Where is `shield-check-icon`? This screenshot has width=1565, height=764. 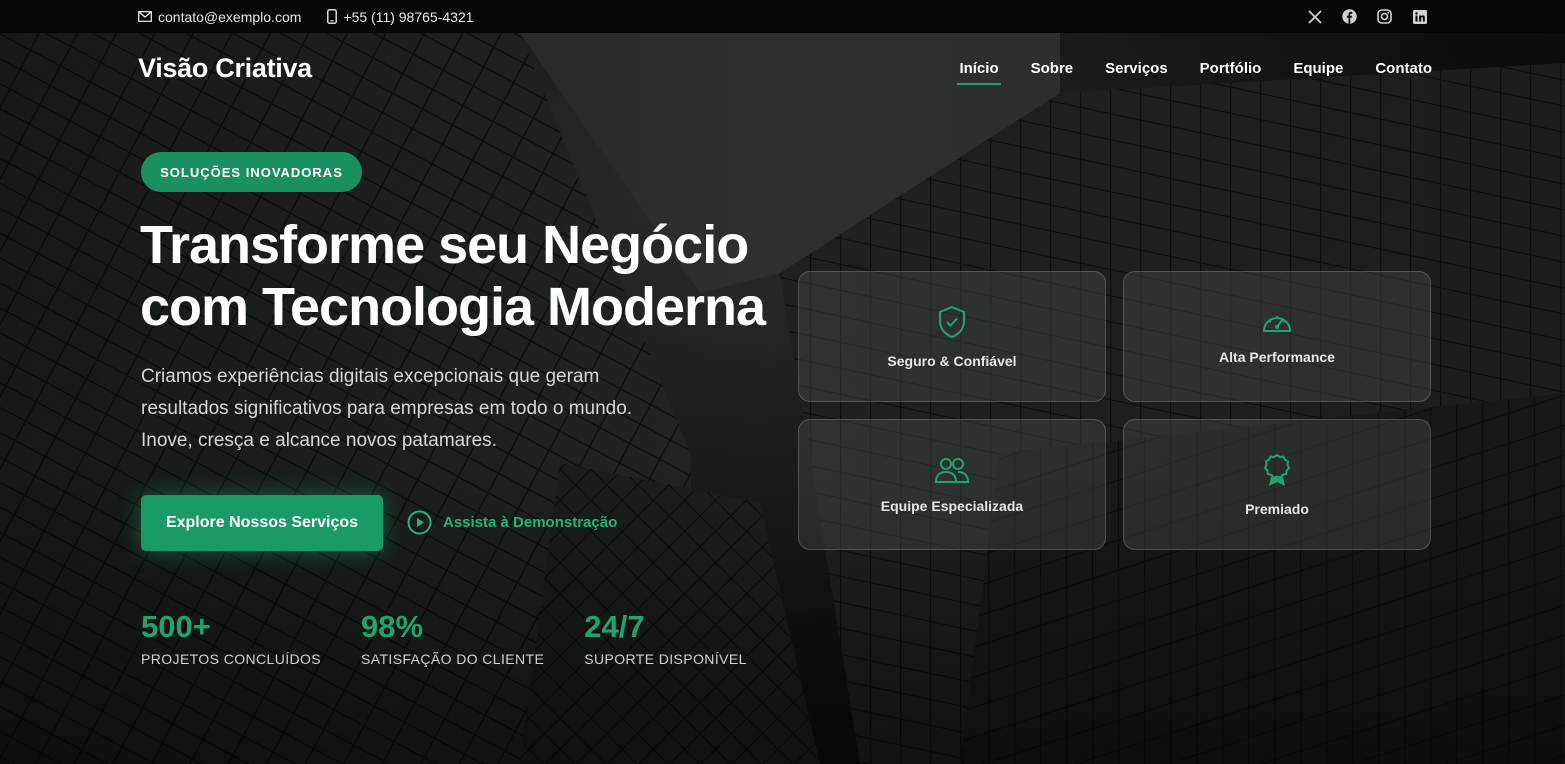
shield-check-icon is located at coordinates (952, 321).